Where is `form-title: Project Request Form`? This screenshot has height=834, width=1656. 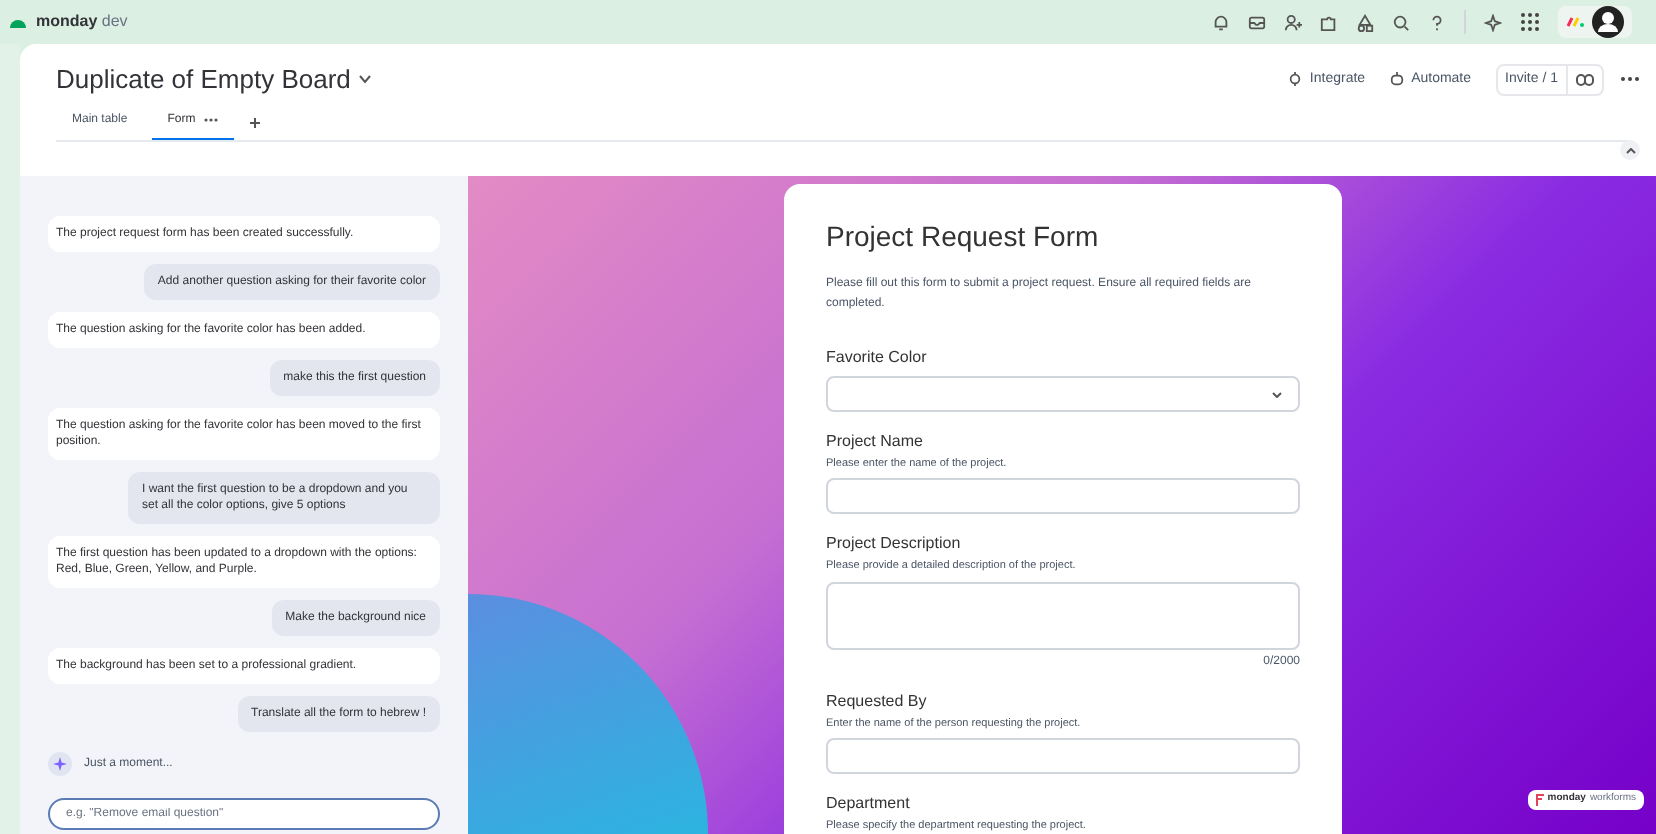 form-title: Project Request Form is located at coordinates (963, 237).